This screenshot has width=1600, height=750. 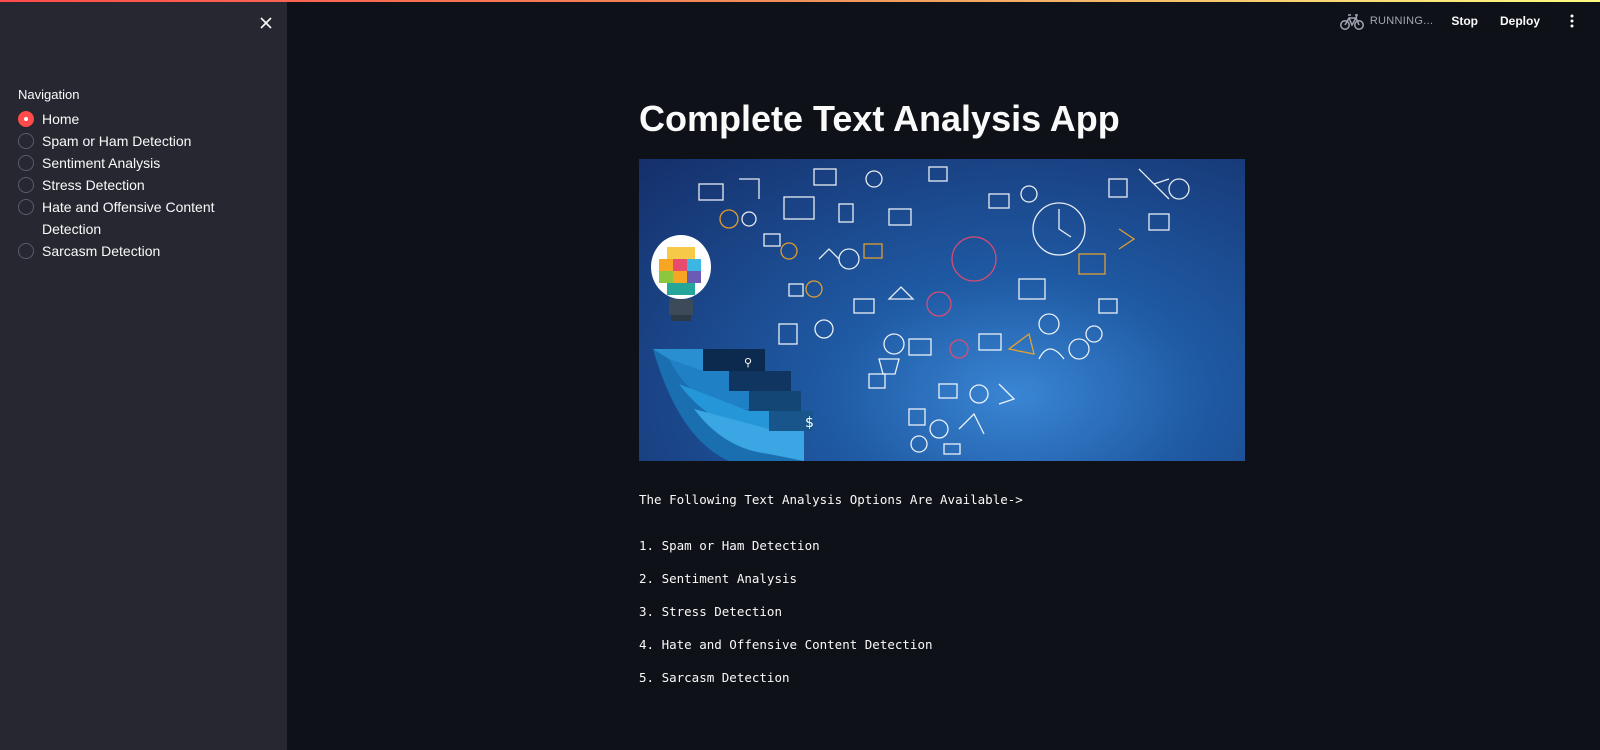 What do you see at coordinates (117, 141) in the screenshot?
I see `nav-option-label: Spam or Ham Detection` at bounding box center [117, 141].